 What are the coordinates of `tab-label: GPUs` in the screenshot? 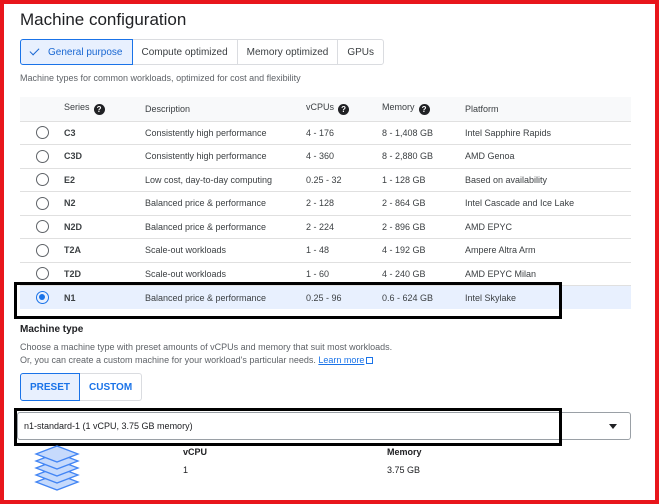 It's located at (361, 52).